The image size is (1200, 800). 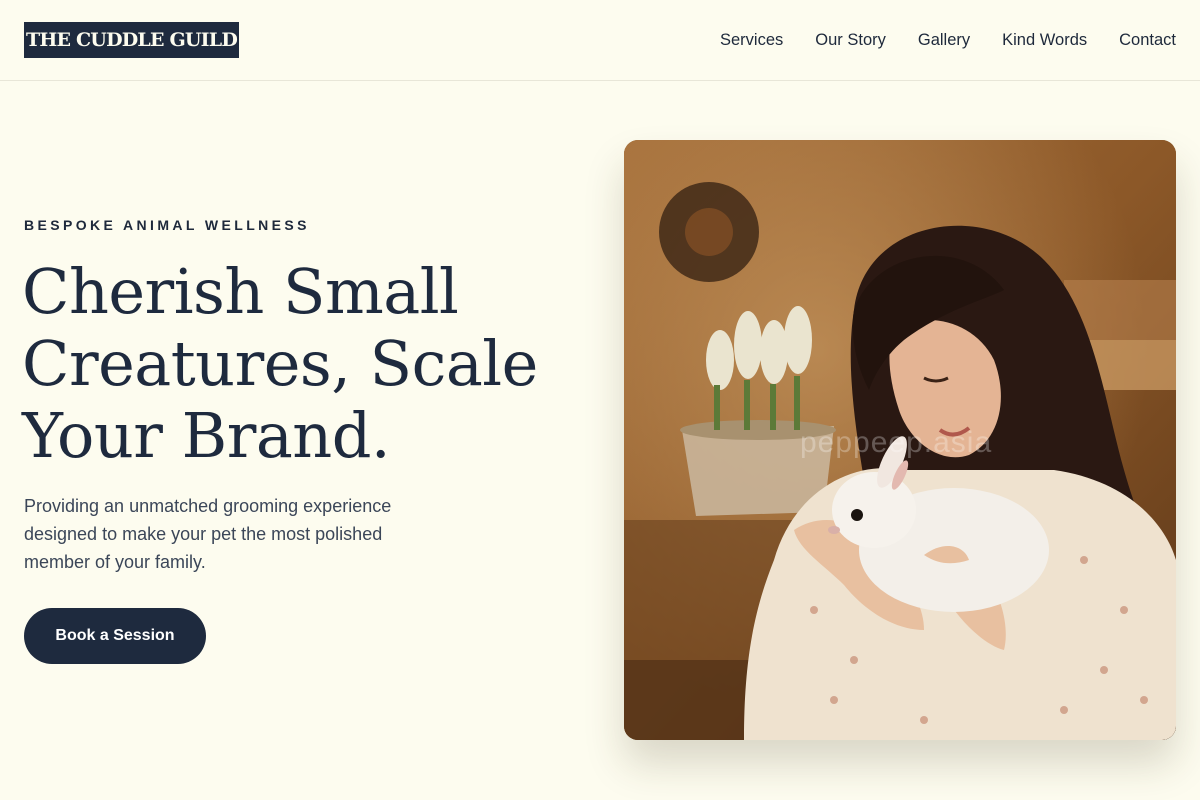 What do you see at coordinates (751, 40) in the screenshot?
I see `nav-link-services: Services` at bounding box center [751, 40].